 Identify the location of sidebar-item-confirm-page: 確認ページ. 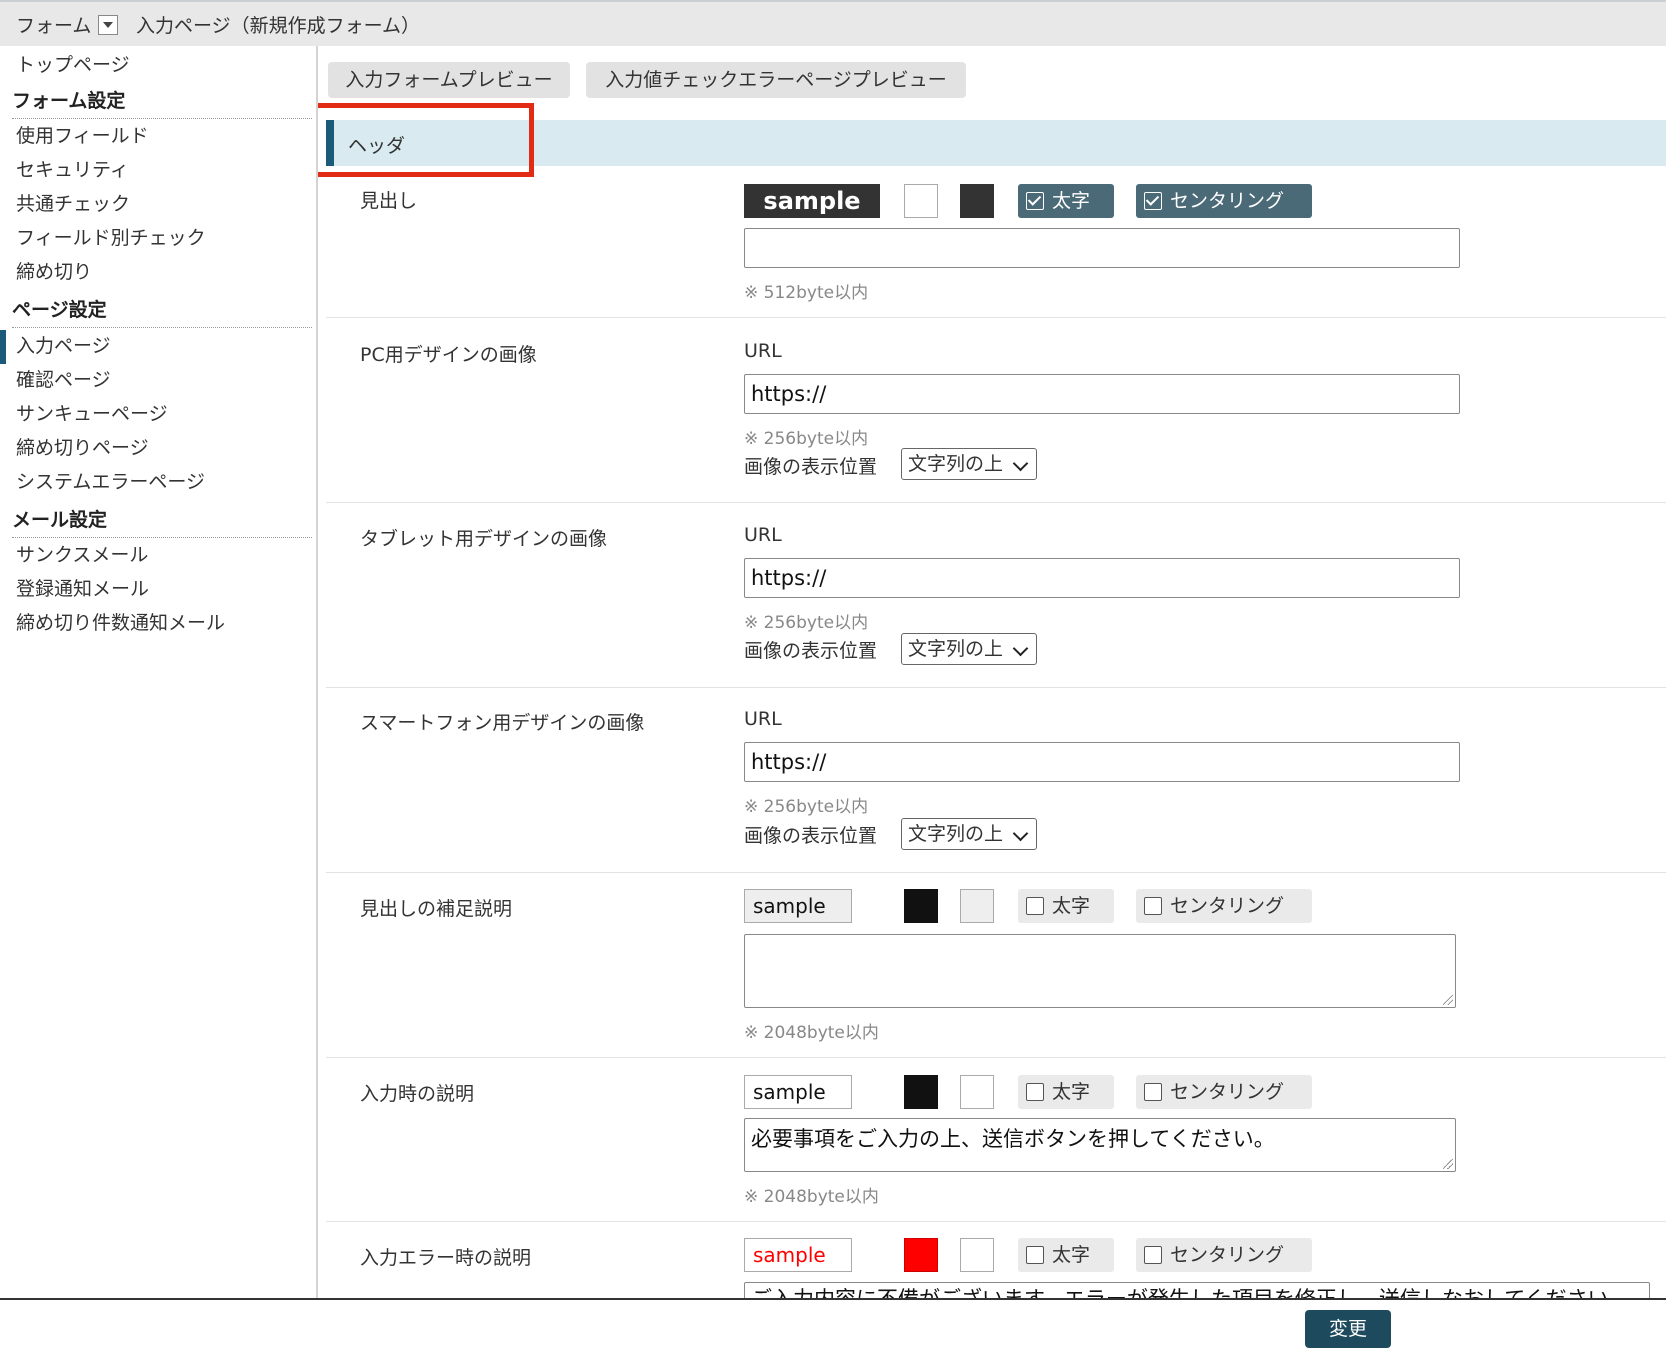
(63, 378).